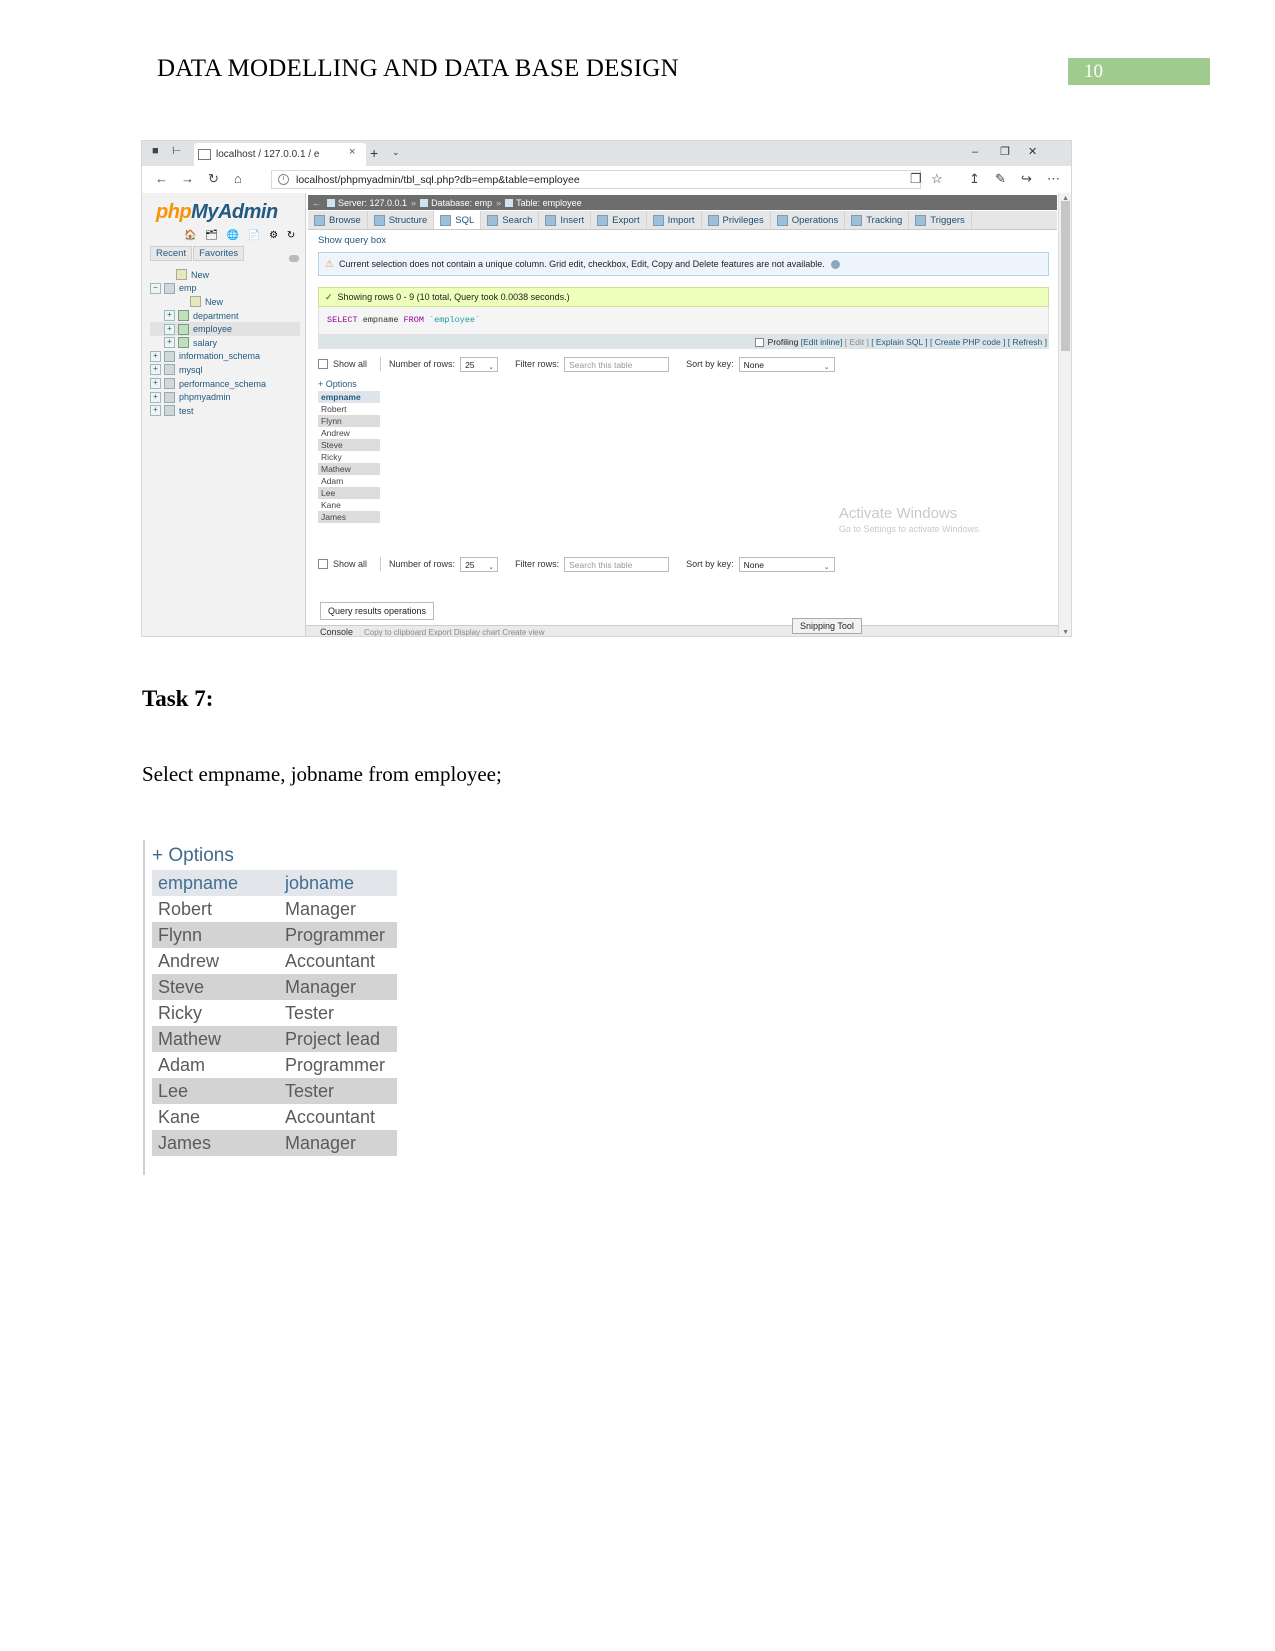 The image size is (1275, 1651). What do you see at coordinates (161, 178) in the screenshot?
I see `back-icon: ←` at bounding box center [161, 178].